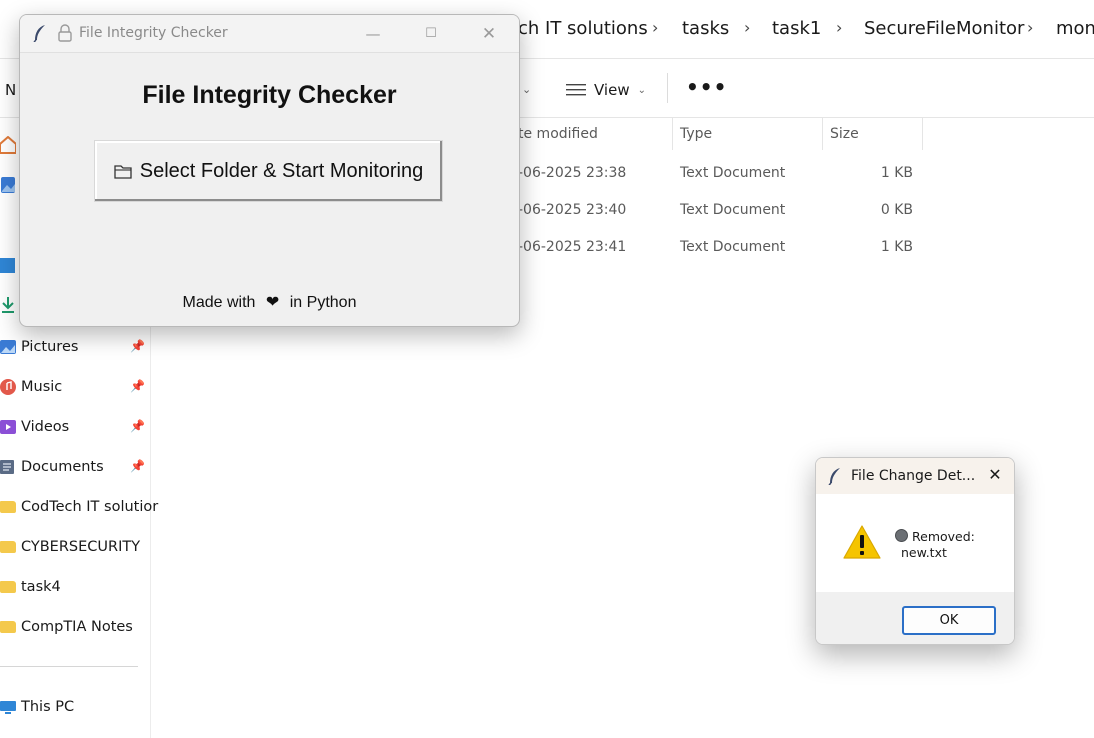 The height and width of the screenshot is (738, 1094). I want to click on maximize-button: ☐, so click(431, 34).